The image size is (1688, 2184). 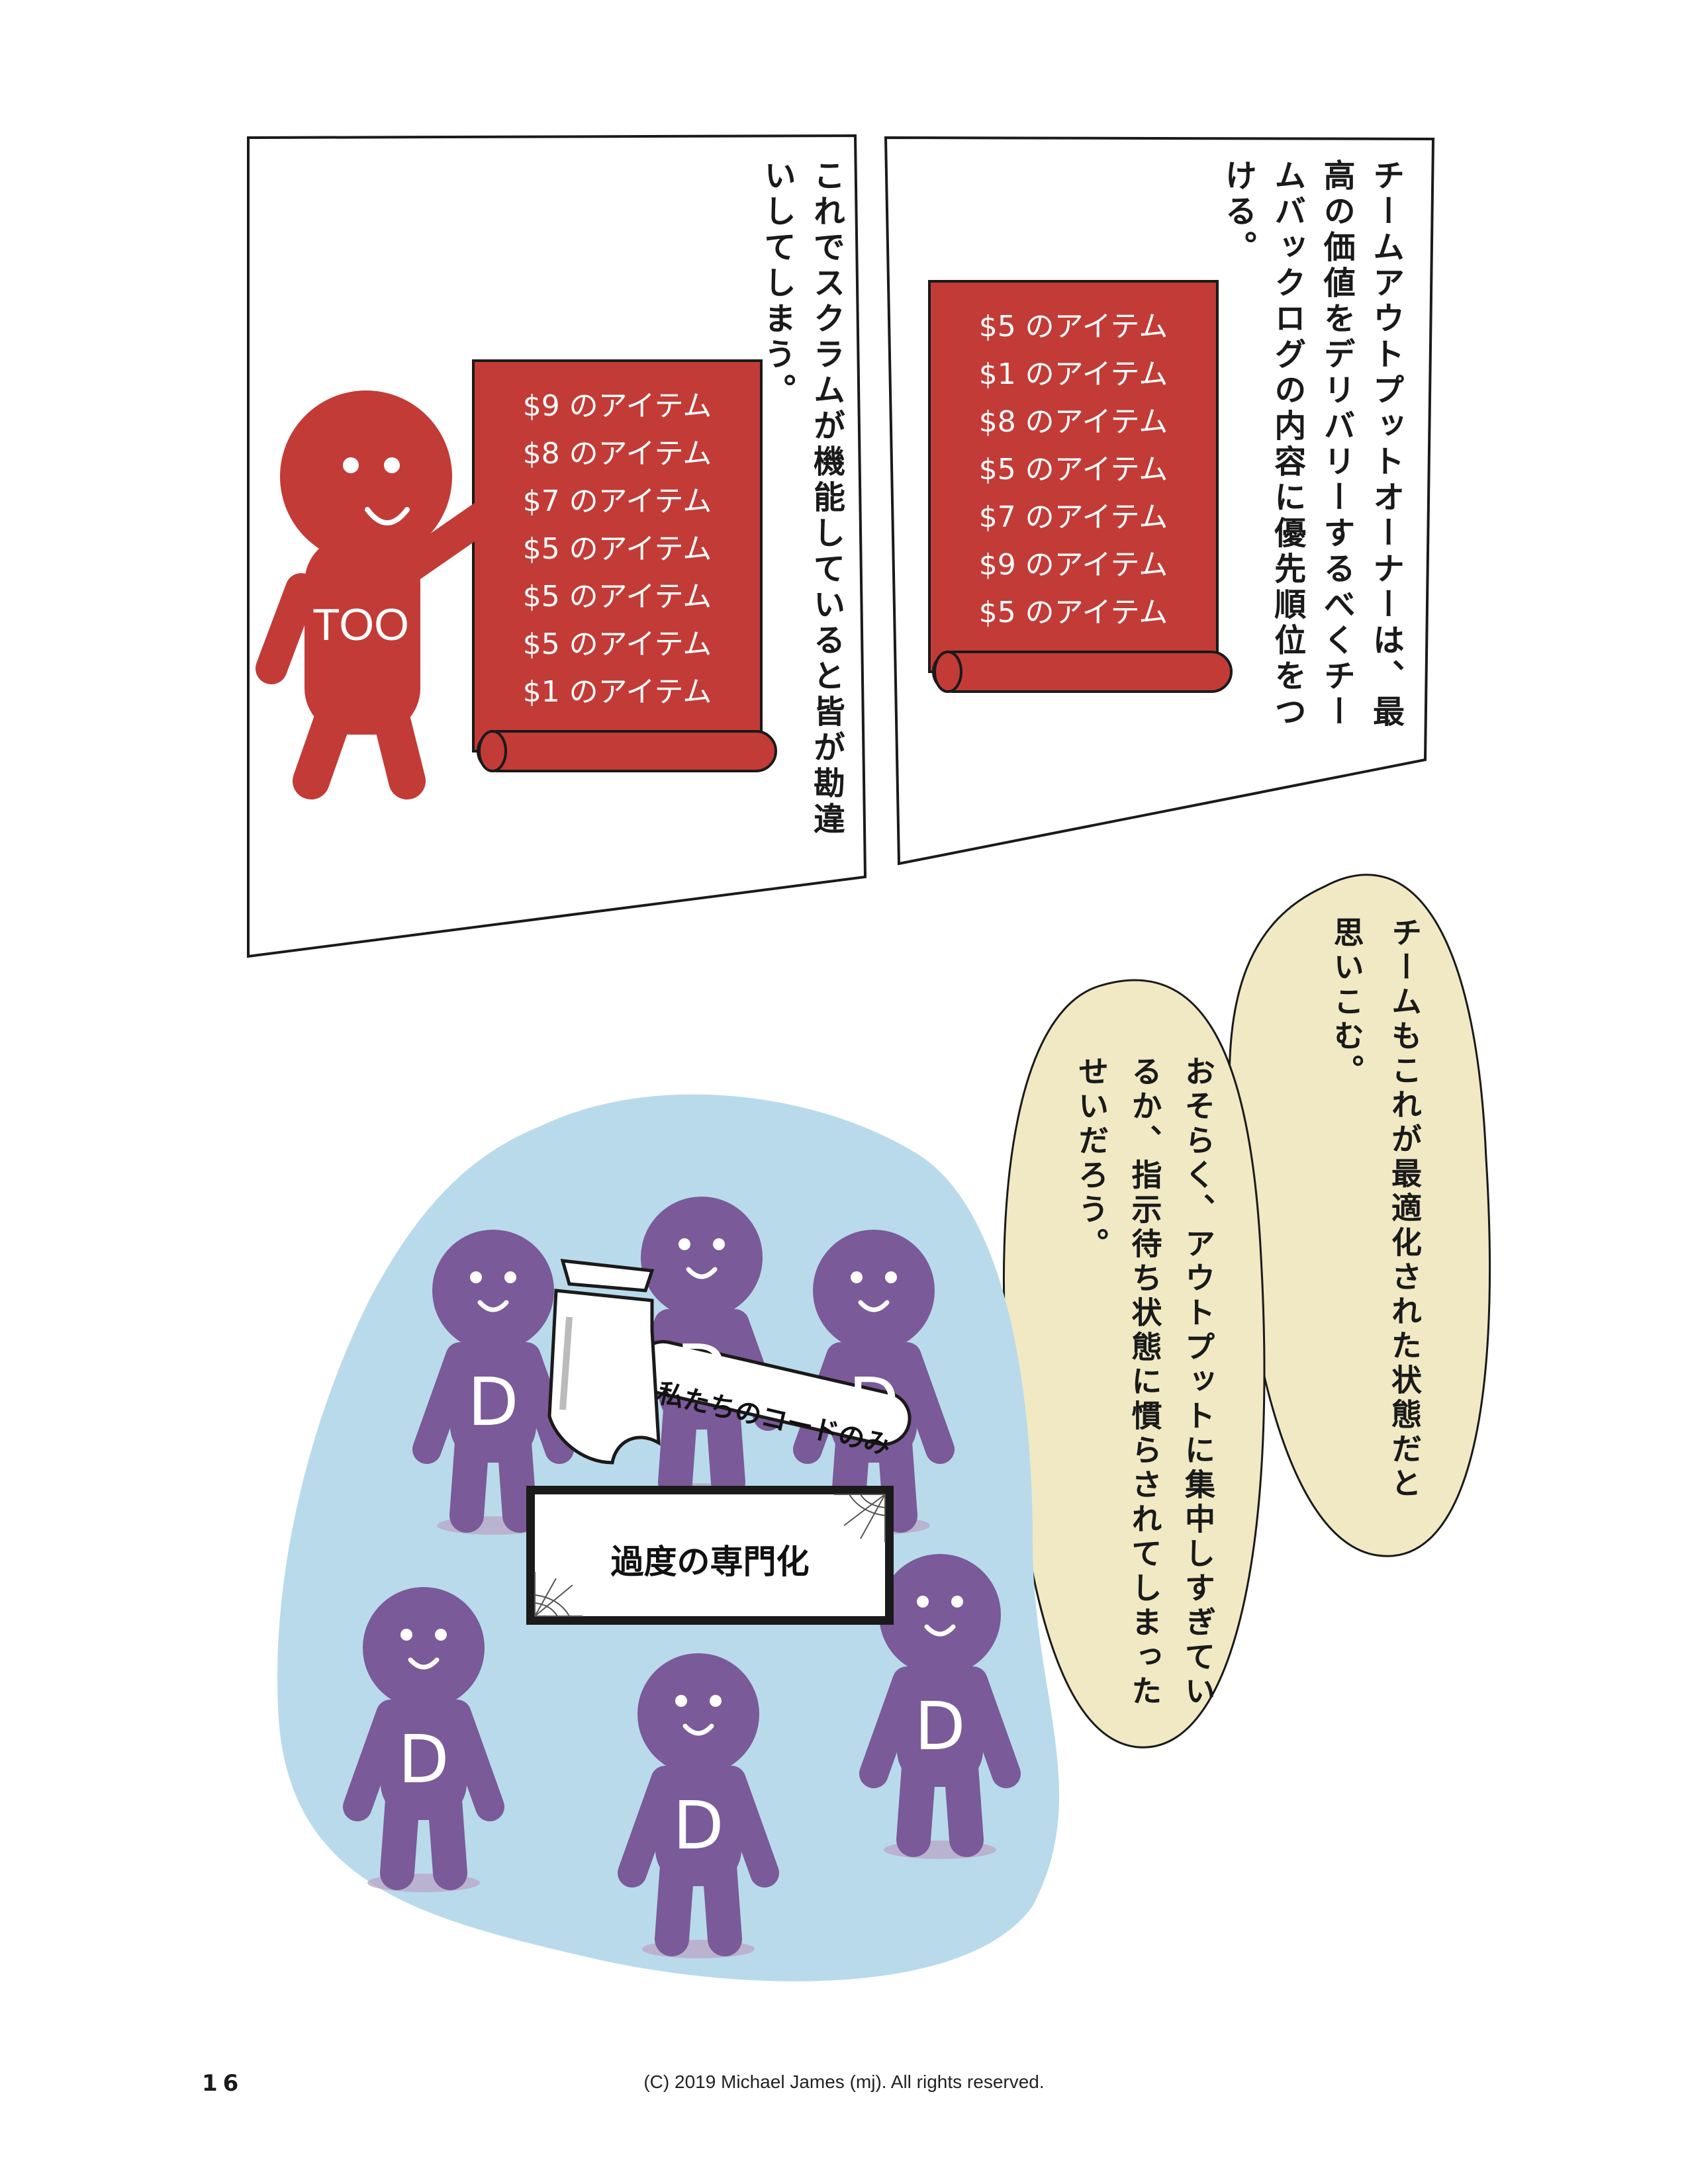 What do you see at coordinates (361, 625) in the screenshot?
I see `too-character-label: TOO` at bounding box center [361, 625].